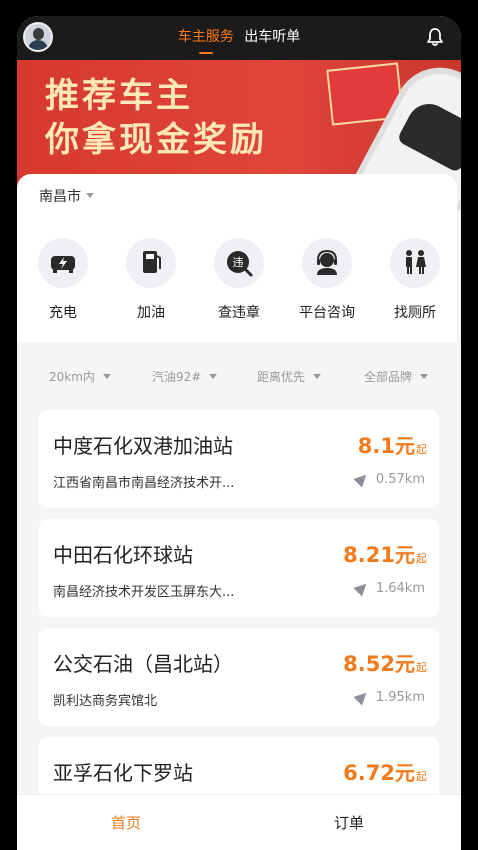 The height and width of the screenshot is (850, 478). Describe the element at coordinates (63, 313) in the screenshot. I see `service-label: 充电` at that location.